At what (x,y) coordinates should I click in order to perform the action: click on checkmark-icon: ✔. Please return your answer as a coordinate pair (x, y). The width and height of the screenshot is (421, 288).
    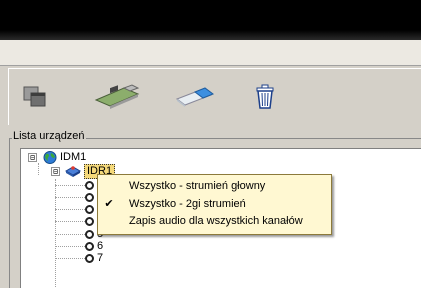
    Looking at the image, I should click on (109, 204).